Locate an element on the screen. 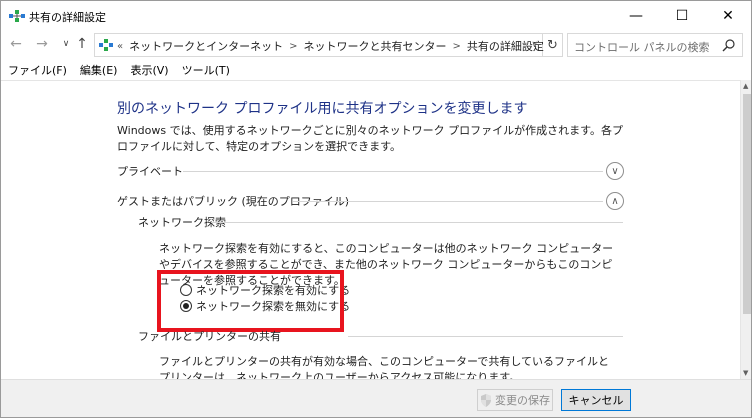 The height and width of the screenshot is (418, 752). expand-chevron-icon: ∨ is located at coordinates (615, 171).